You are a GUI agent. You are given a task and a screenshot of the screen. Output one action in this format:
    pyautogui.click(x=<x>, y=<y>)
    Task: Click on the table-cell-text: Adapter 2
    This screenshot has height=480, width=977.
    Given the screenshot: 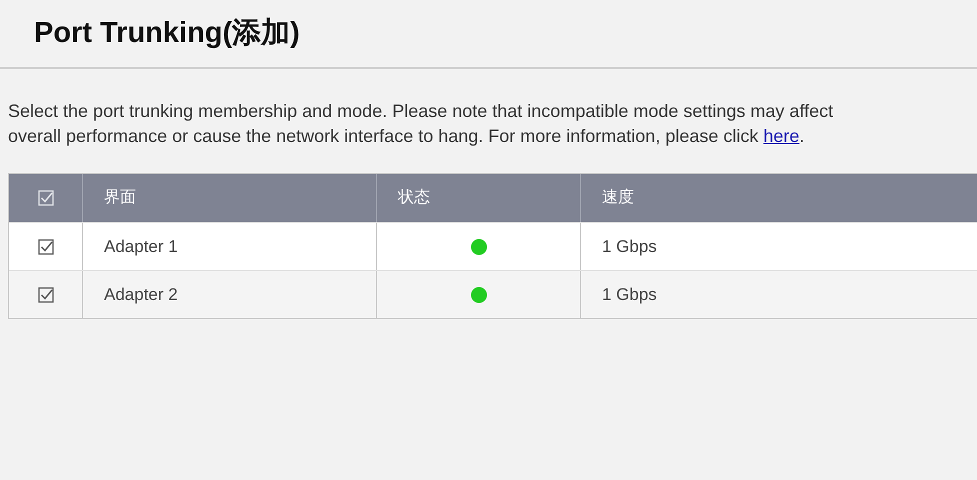 What is the action you would take?
    pyautogui.click(x=141, y=295)
    